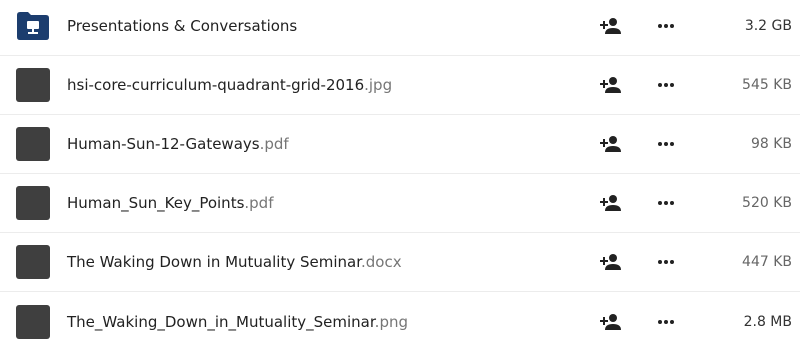 The height and width of the screenshot is (340, 800). What do you see at coordinates (767, 321) in the screenshot?
I see `file-size: 2.8 MB` at bounding box center [767, 321].